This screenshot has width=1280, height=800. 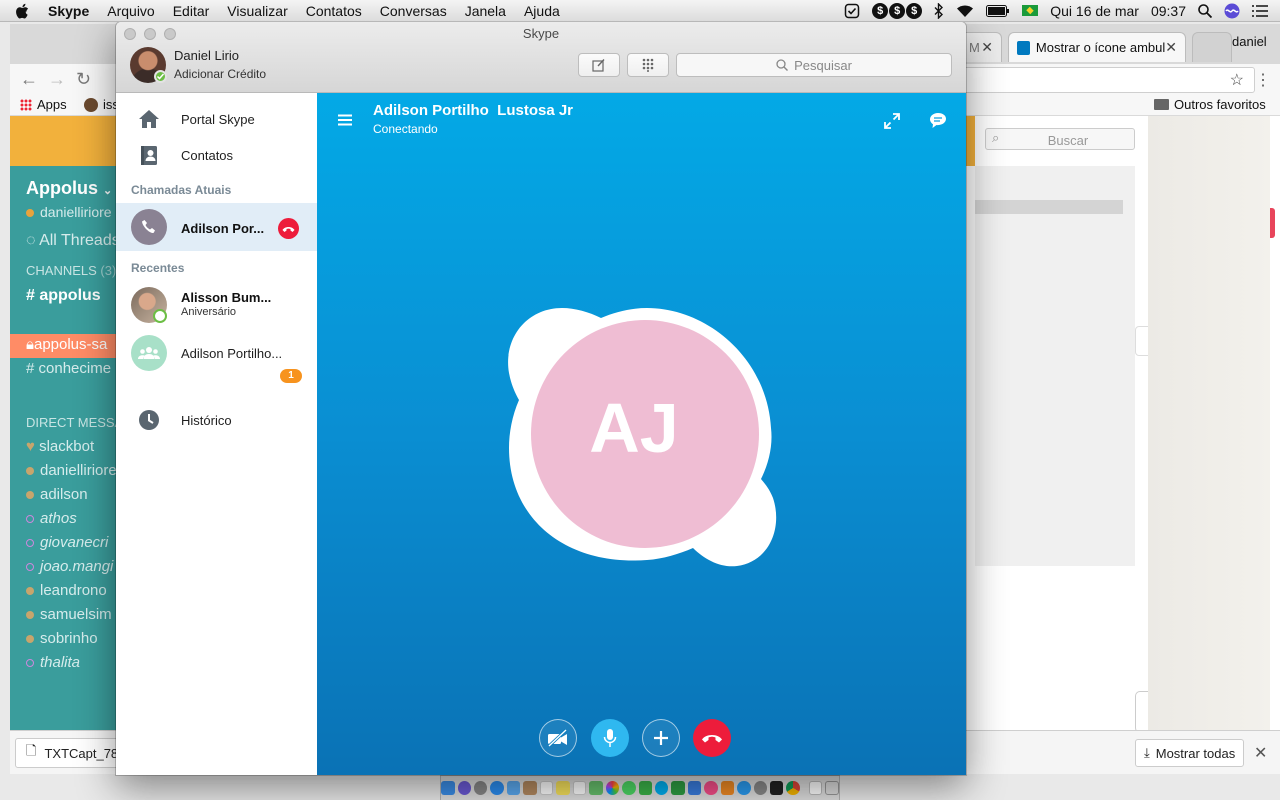 I want to click on end-call-button, so click(x=712, y=738).